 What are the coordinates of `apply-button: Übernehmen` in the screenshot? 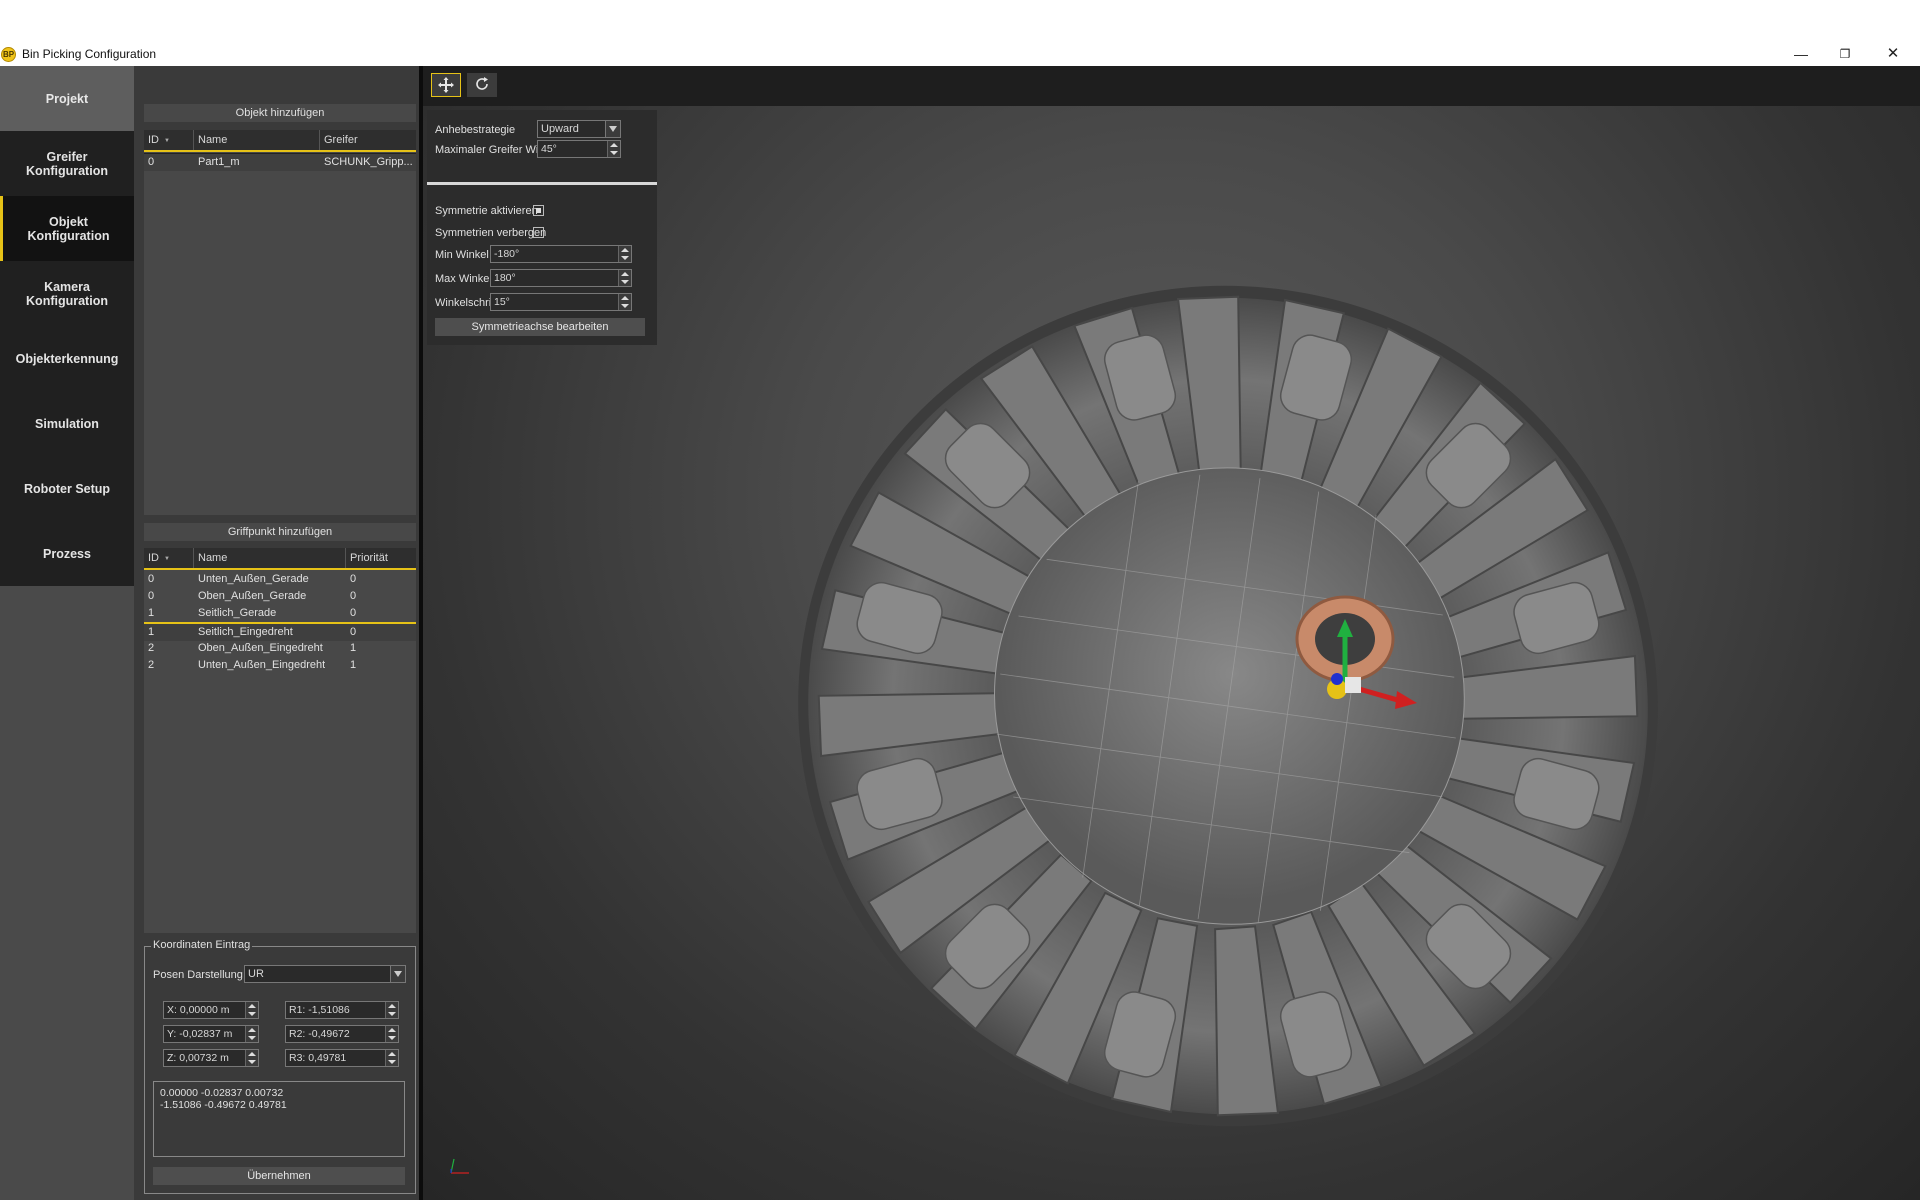 It's located at (279, 1176).